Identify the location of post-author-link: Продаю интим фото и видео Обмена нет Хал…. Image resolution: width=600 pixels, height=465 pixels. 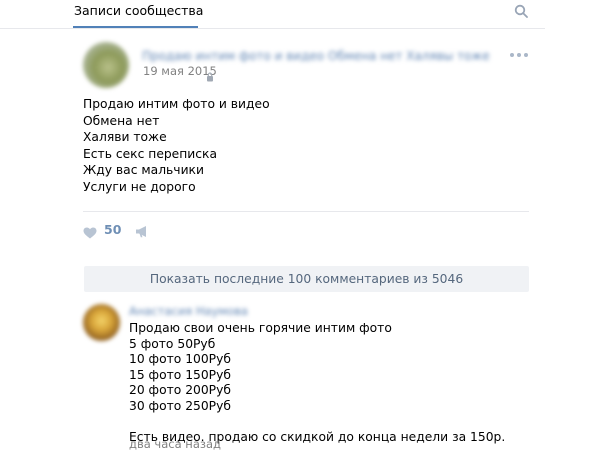
(316, 56).